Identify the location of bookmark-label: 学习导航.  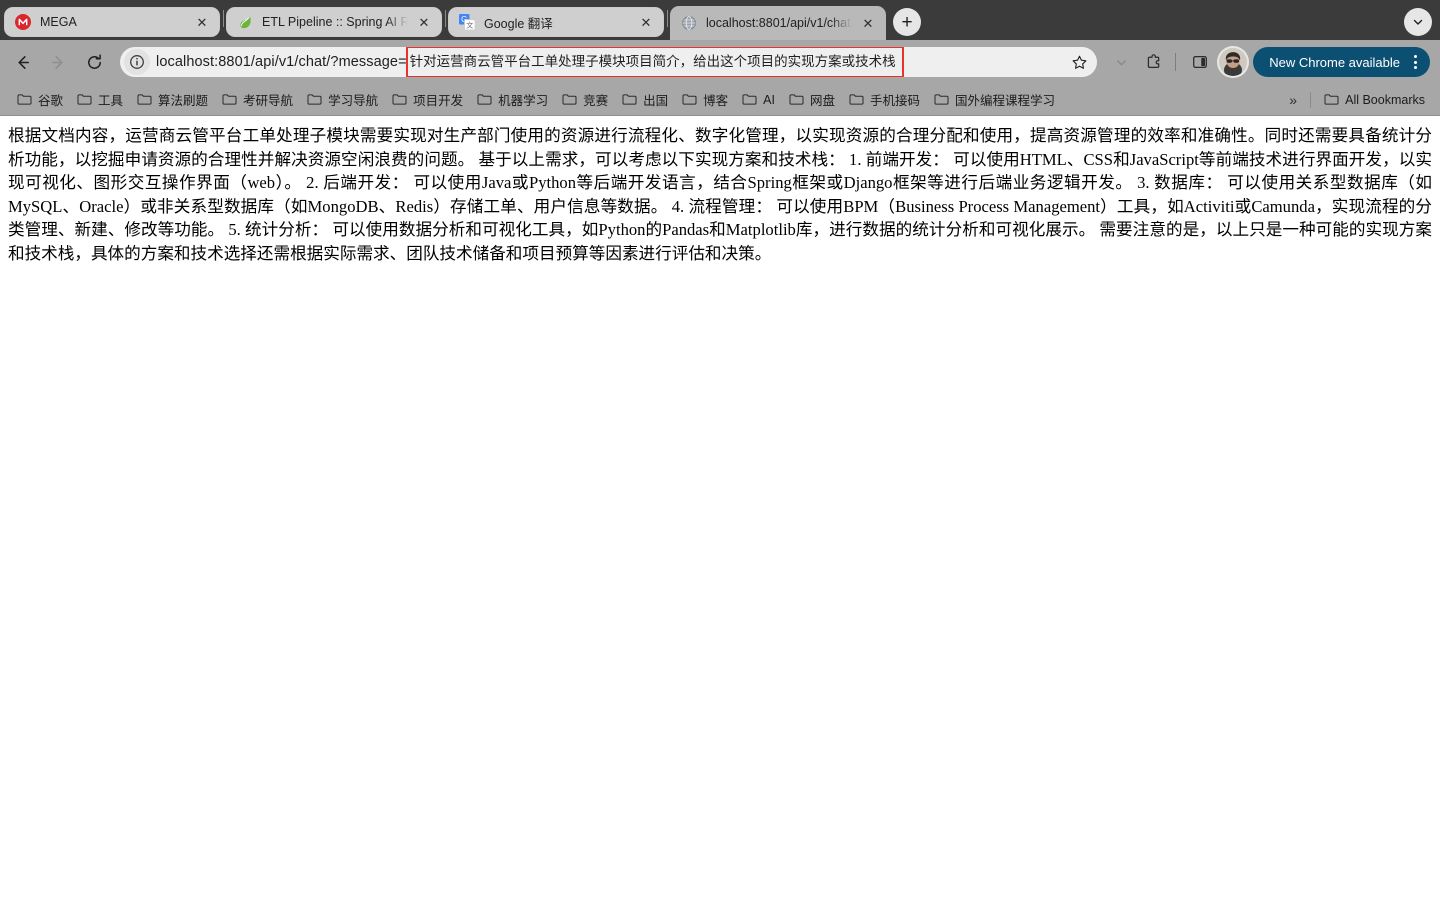
(353, 101).